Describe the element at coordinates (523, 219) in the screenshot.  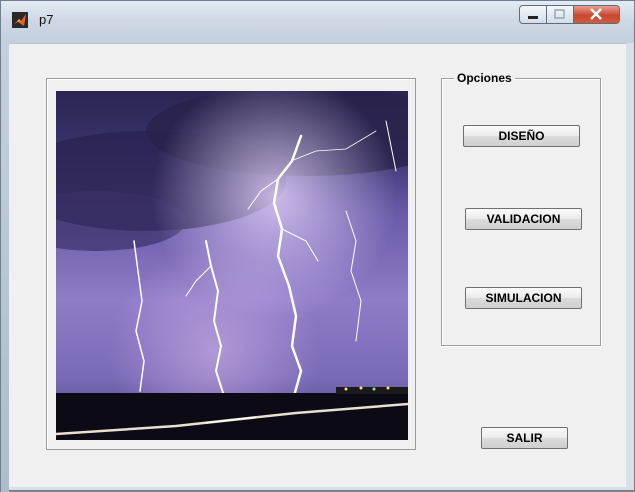
I see `validation-button: VALIDACION` at that location.